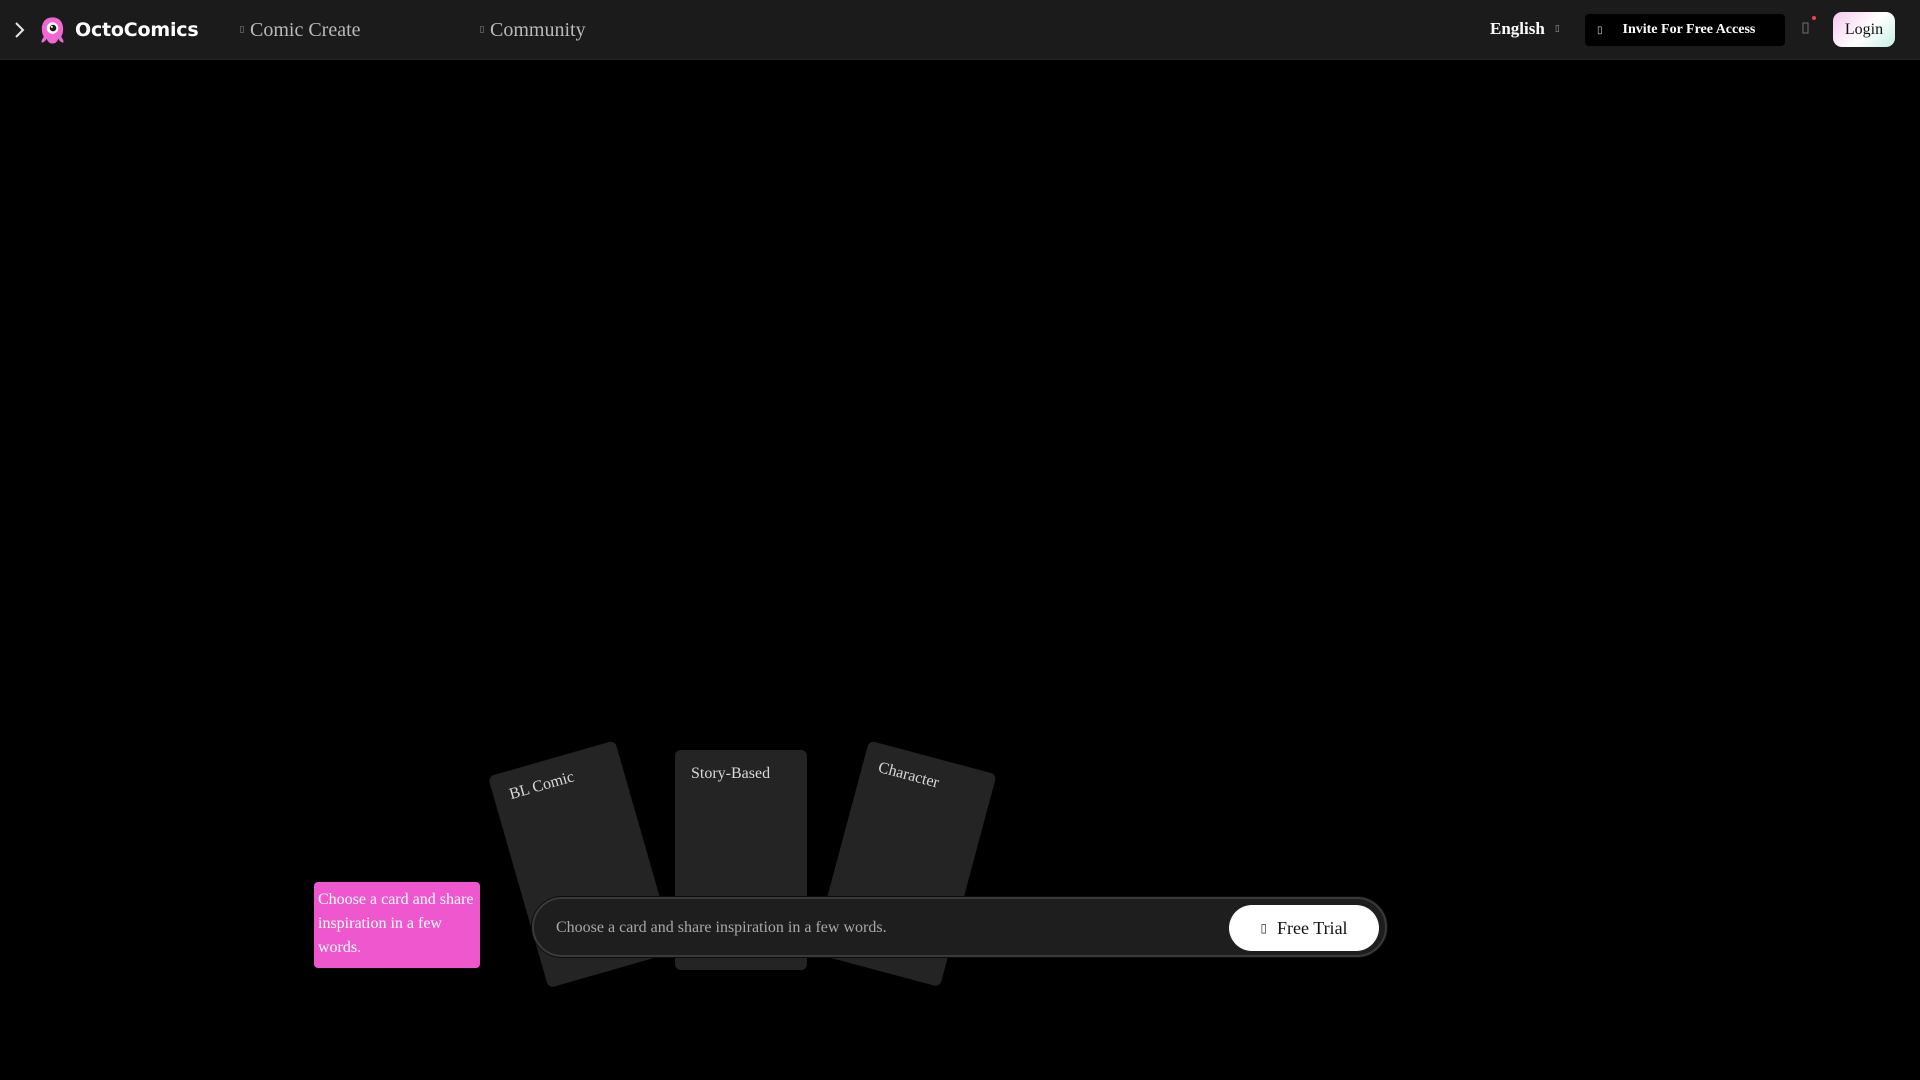  I want to click on chevron-right-icon, so click(20, 30).